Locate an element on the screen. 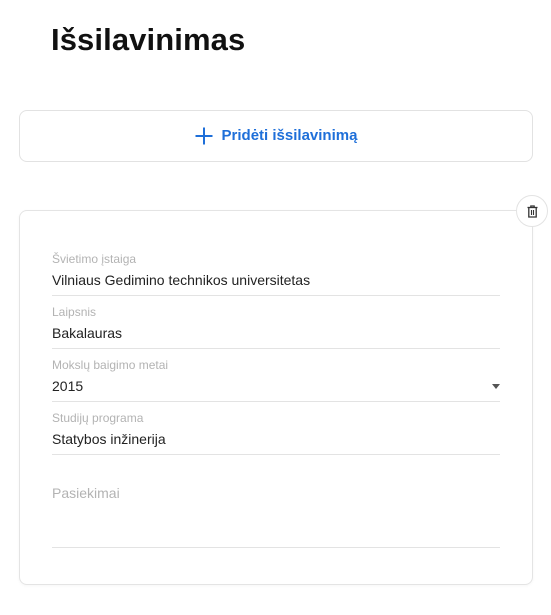 This screenshot has width=551, height=615. study-program-field: Studijų programa Statybos inžinerija is located at coordinates (276, 433).